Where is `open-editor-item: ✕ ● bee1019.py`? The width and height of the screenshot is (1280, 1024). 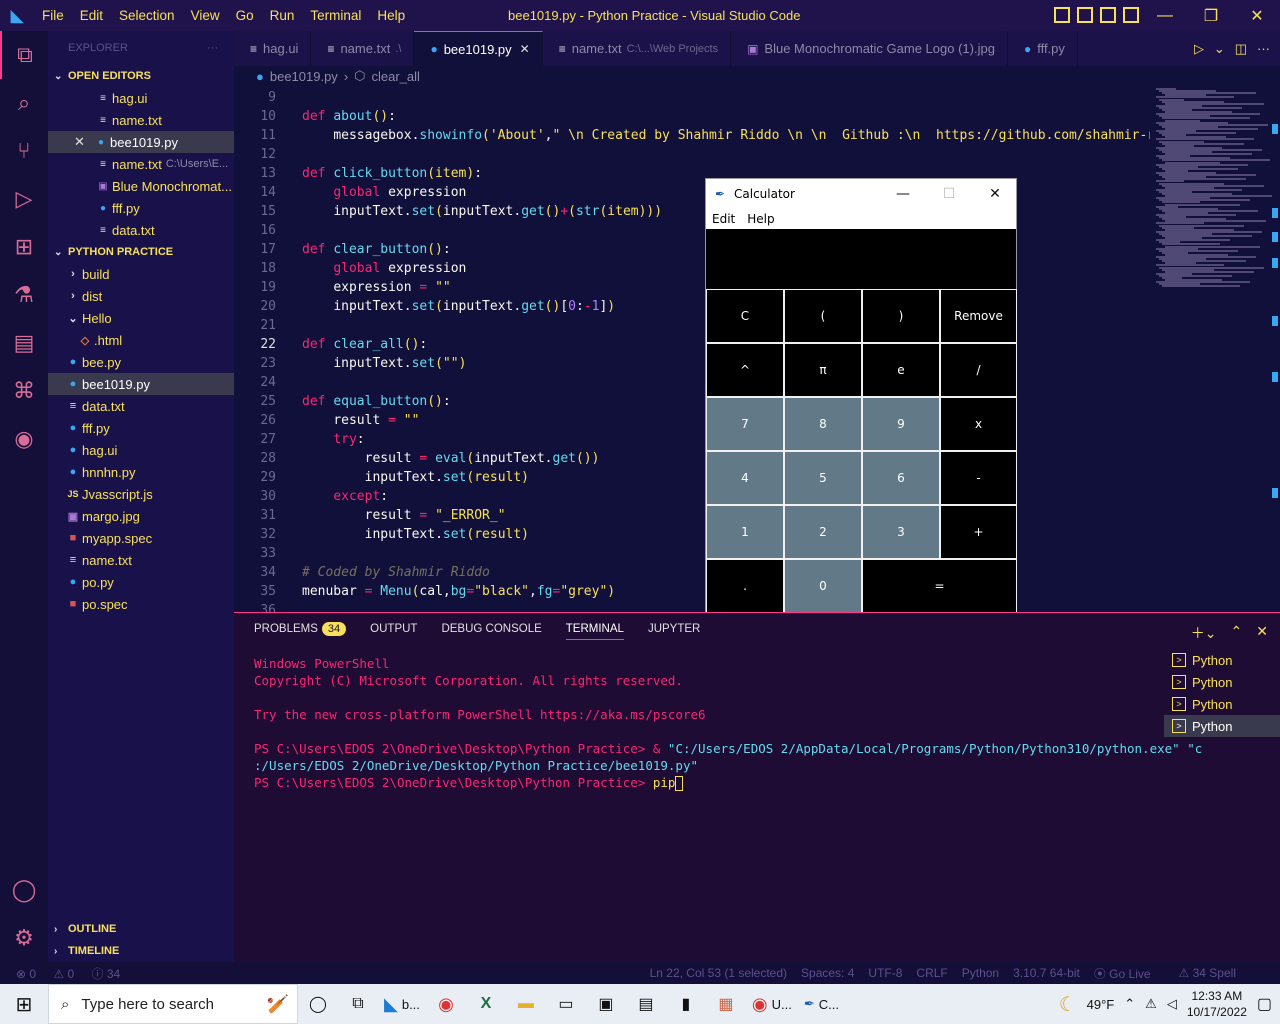
open-editor-item: ✕ ● bee1019.py is located at coordinates (141, 142).